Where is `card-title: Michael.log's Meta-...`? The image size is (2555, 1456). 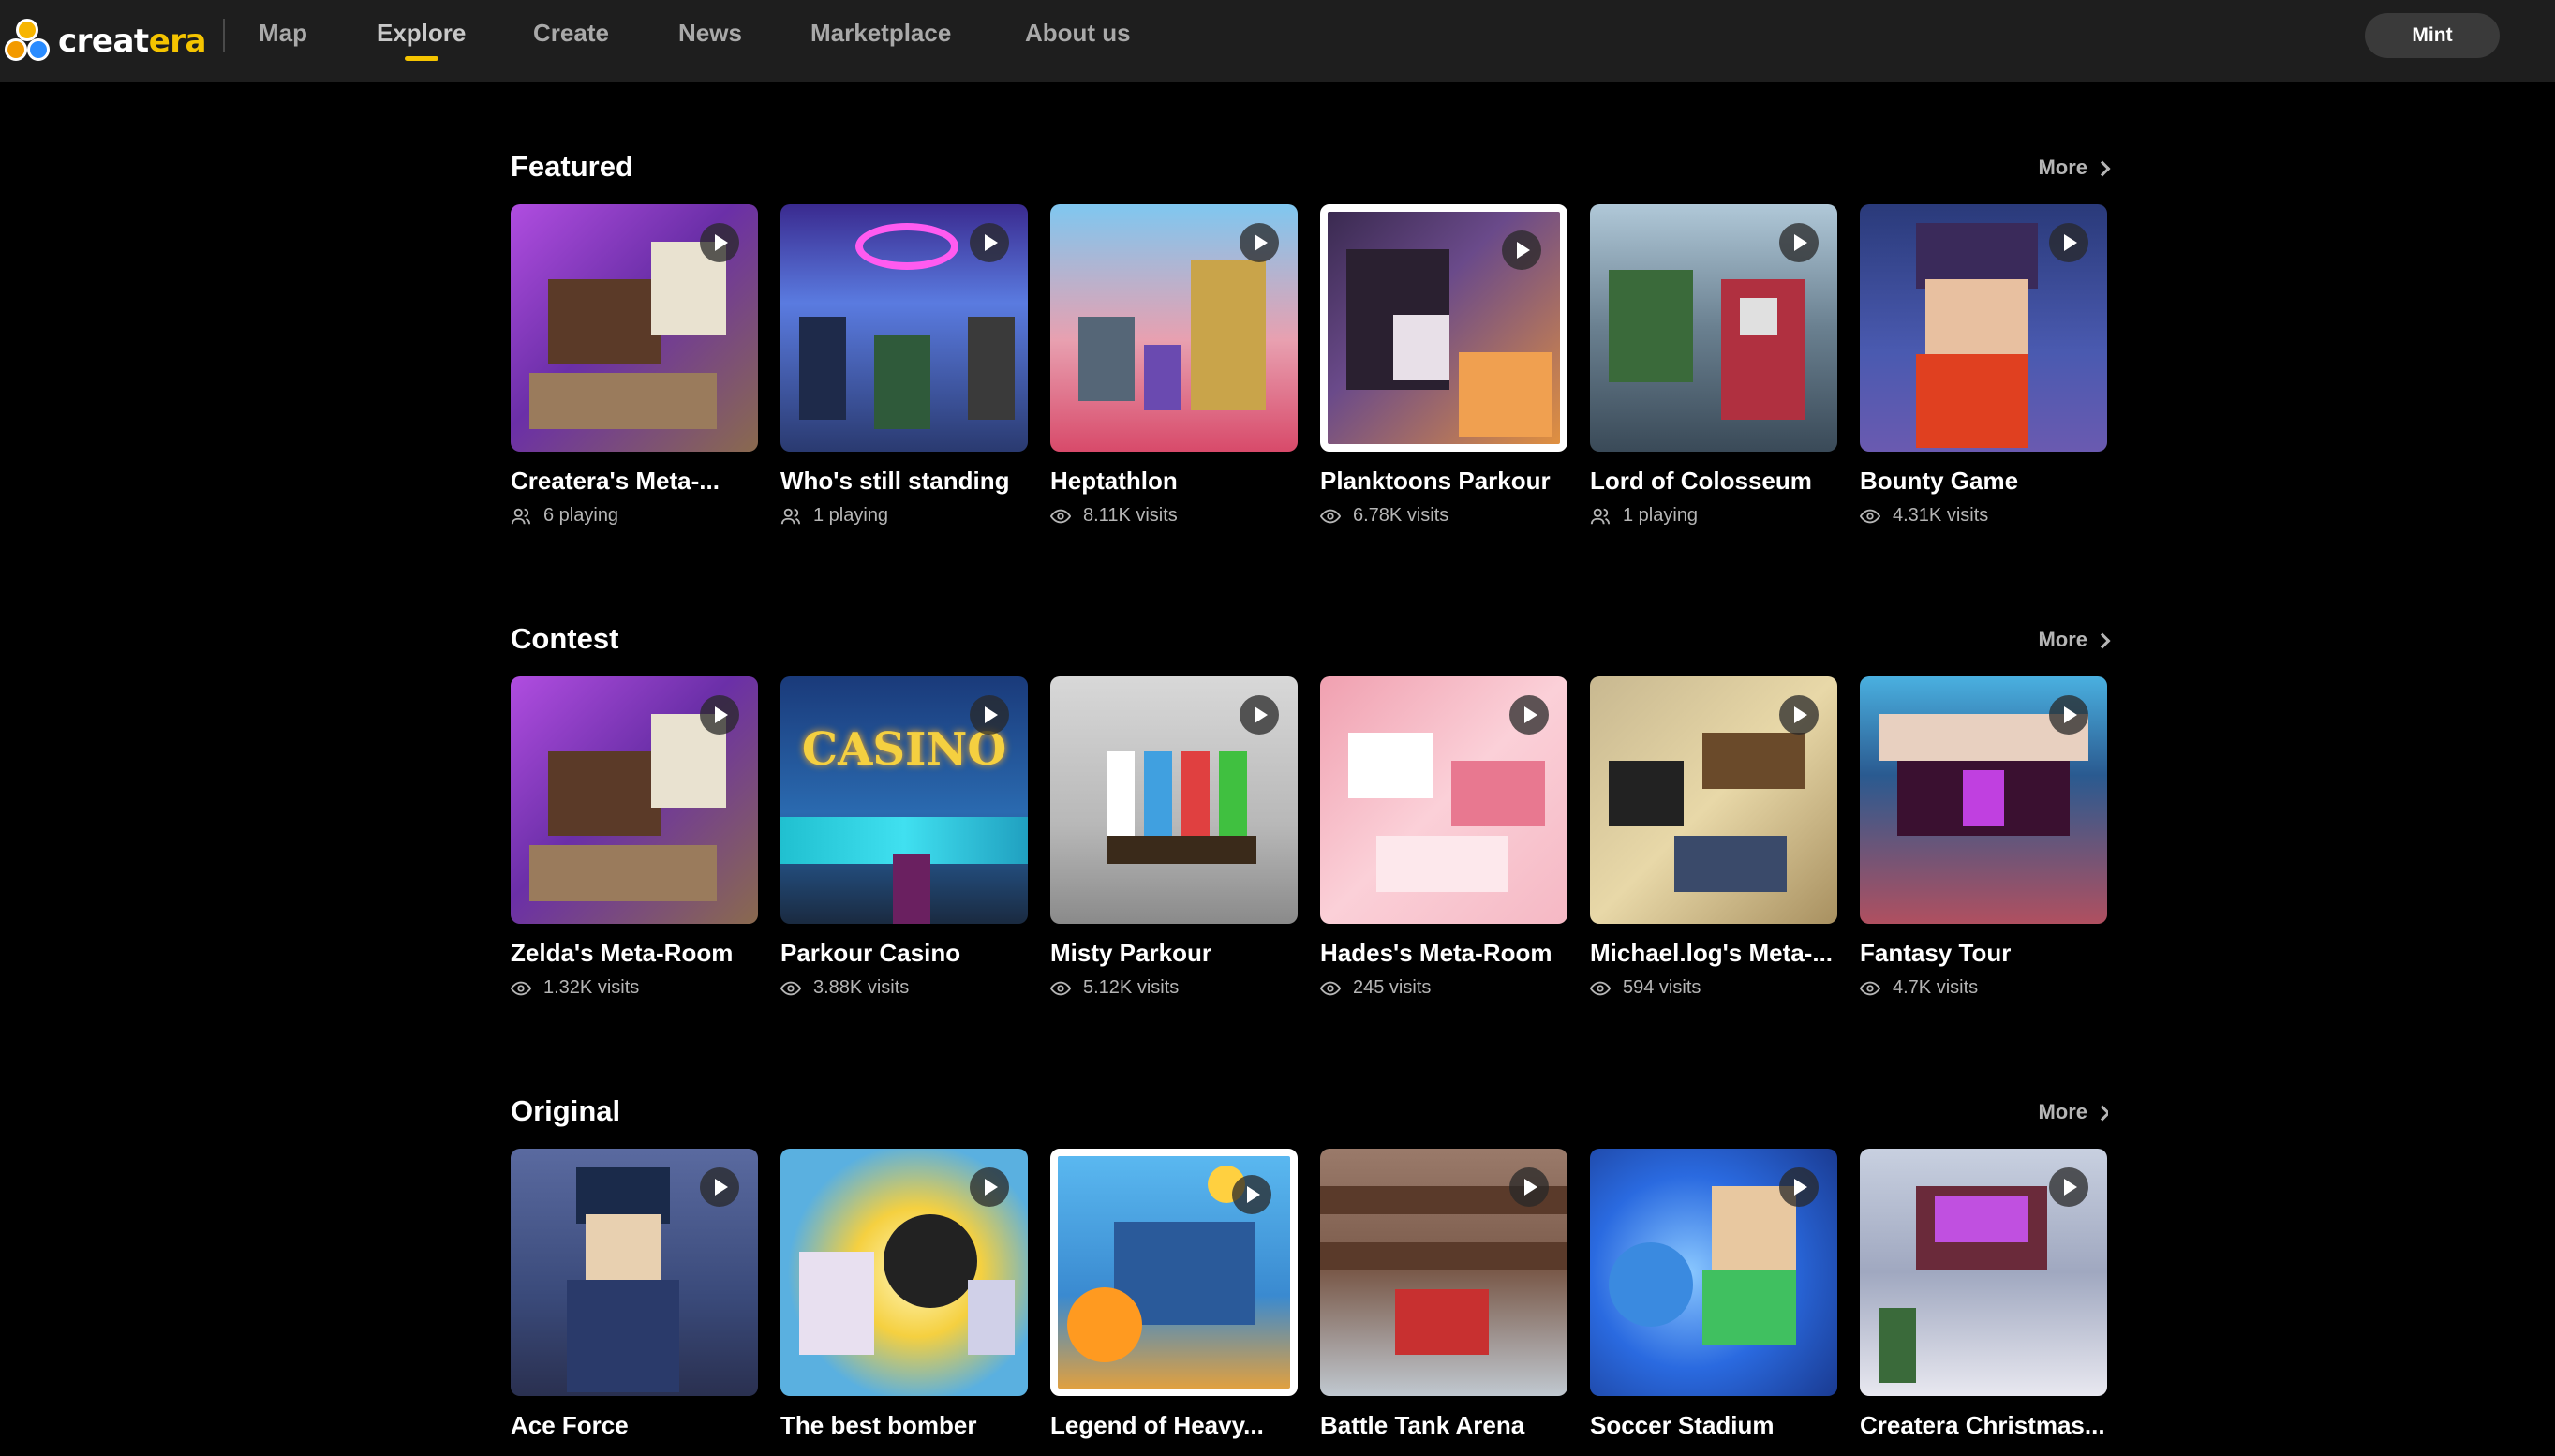
card-title: Michael.log's Meta-... is located at coordinates (1712, 953).